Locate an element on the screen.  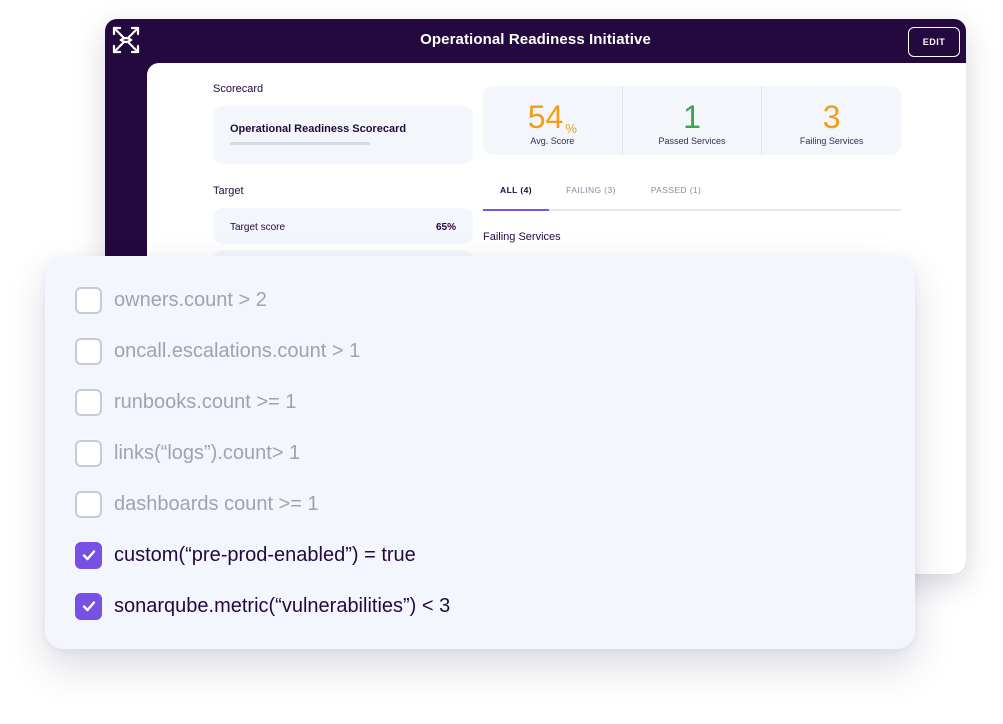
rule-text: runbooks.count >= 1 is located at coordinates (205, 401).